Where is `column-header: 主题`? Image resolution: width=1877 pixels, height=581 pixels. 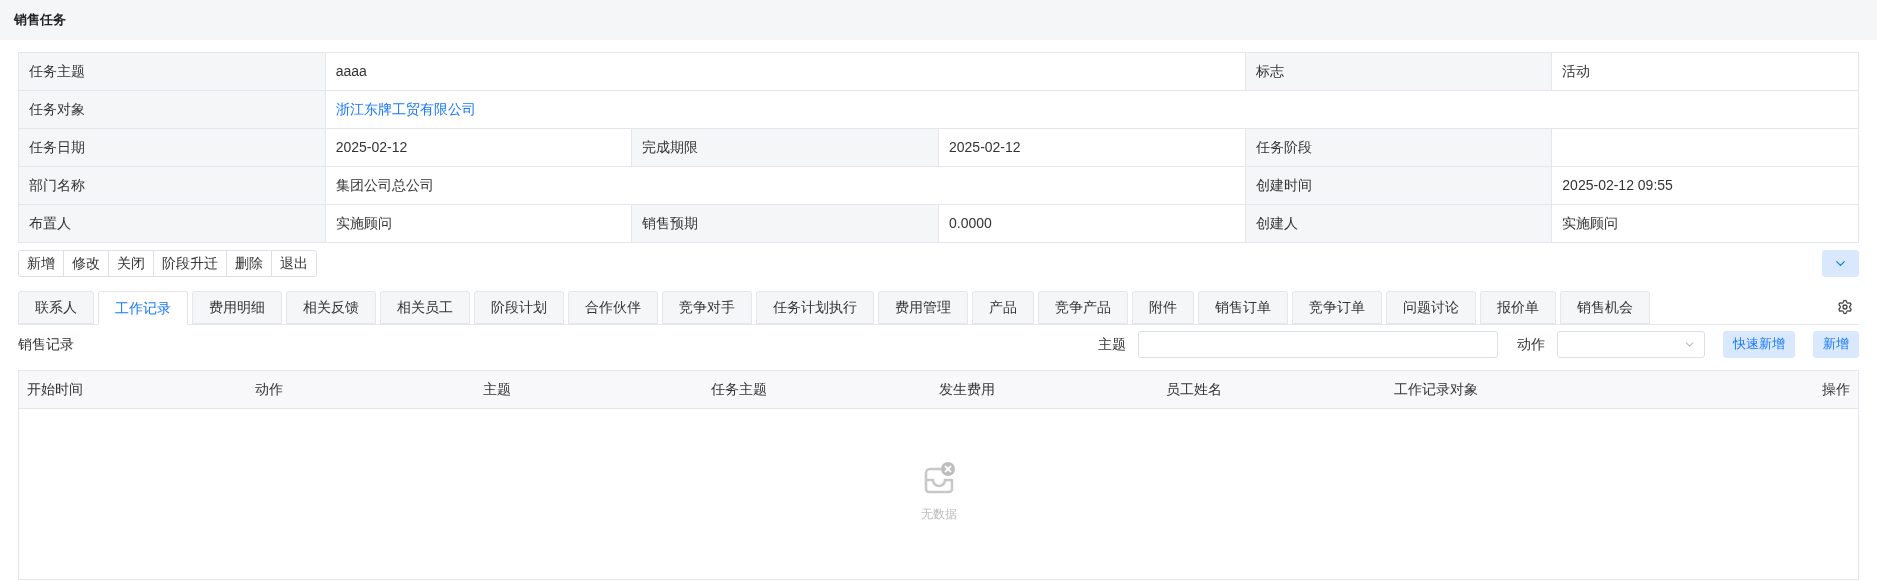
column-header: 主题 is located at coordinates (497, 389).